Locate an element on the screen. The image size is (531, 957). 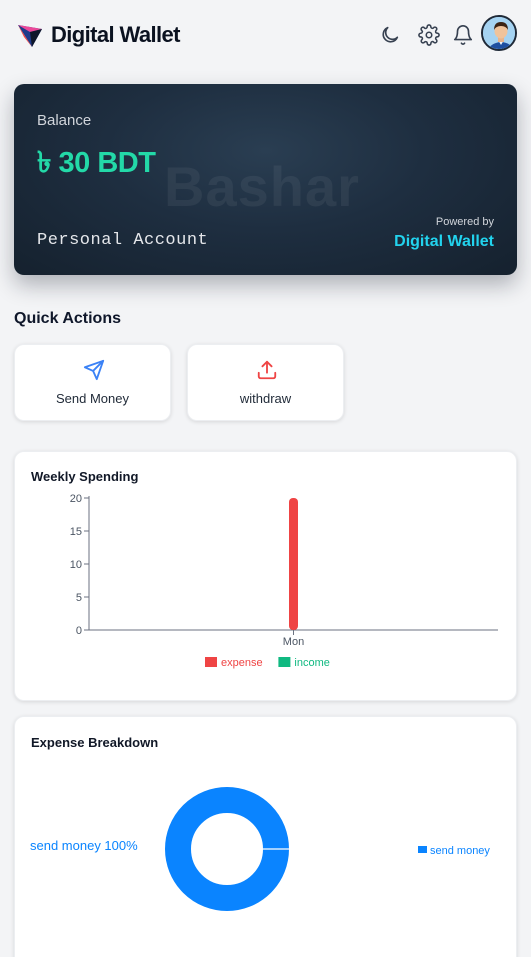
legend-swatch-expense is located at coordinates (211, 662).